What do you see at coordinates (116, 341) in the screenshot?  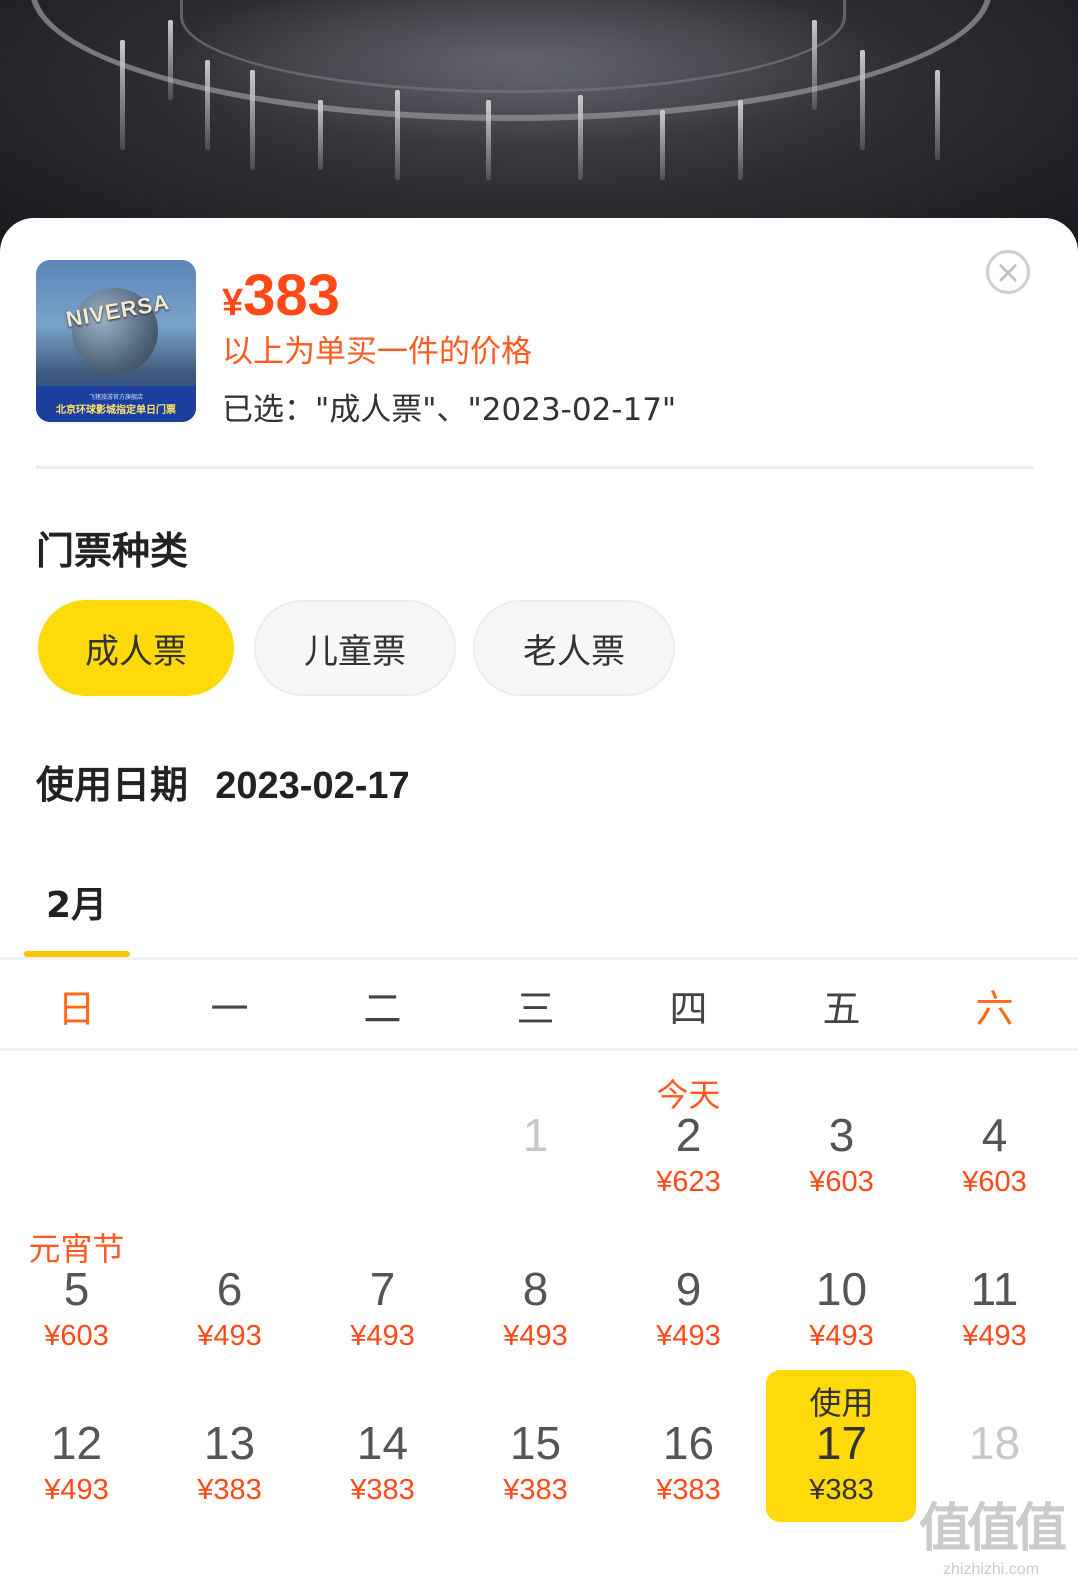 I see `product-thumbnail: NIVERSA 飞猪旅游官方旗舰店 北京环球影城指定单日门票` at bounding box center [116, 341].